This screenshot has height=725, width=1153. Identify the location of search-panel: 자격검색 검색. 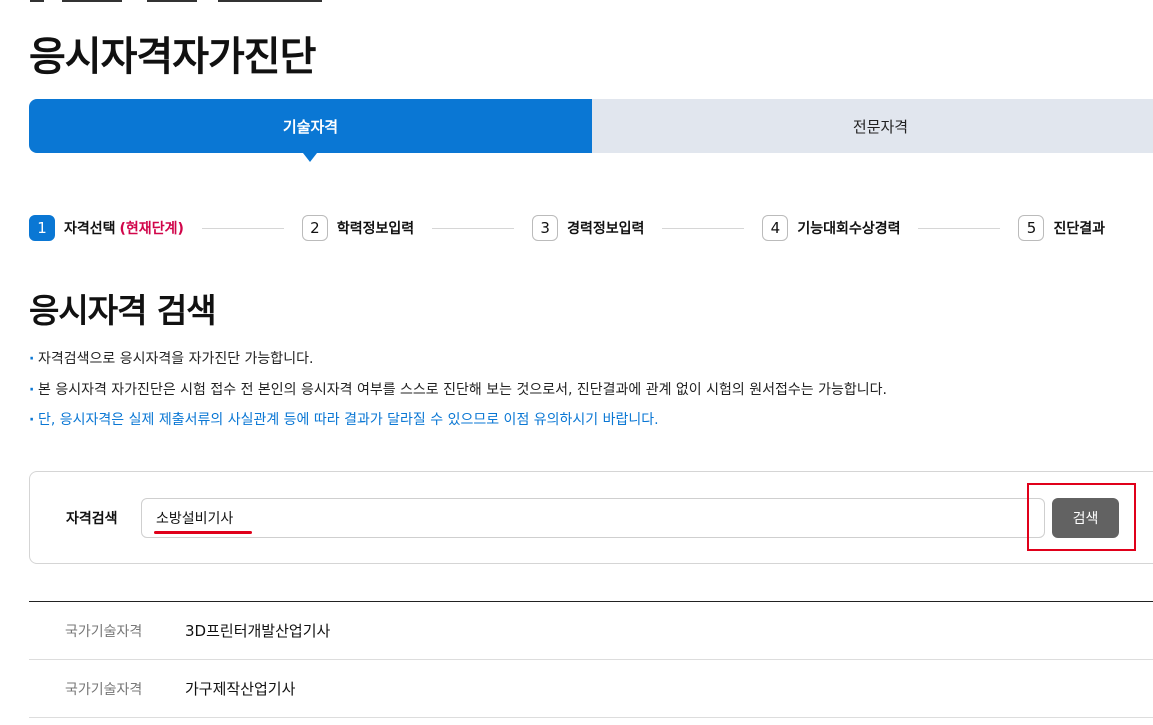
(591, 517).